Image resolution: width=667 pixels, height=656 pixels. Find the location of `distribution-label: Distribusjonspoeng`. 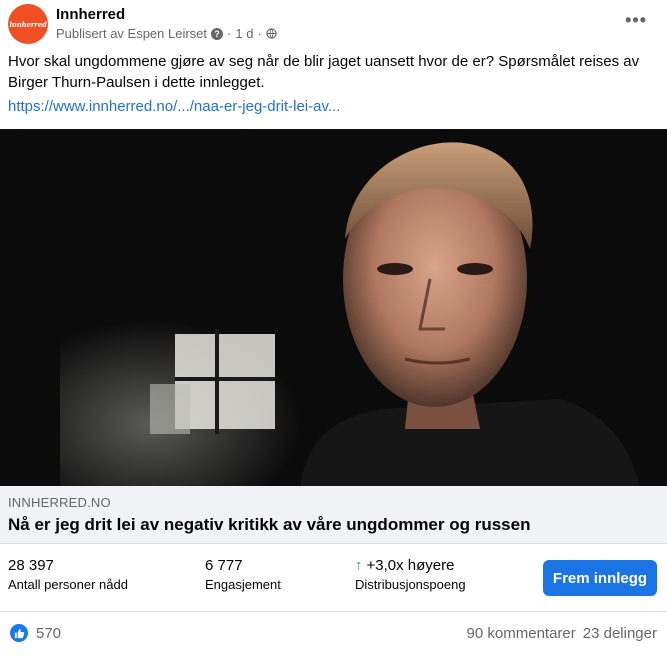

distribution-label: Distribusjonspoeng is located at coordinates (410, 584).